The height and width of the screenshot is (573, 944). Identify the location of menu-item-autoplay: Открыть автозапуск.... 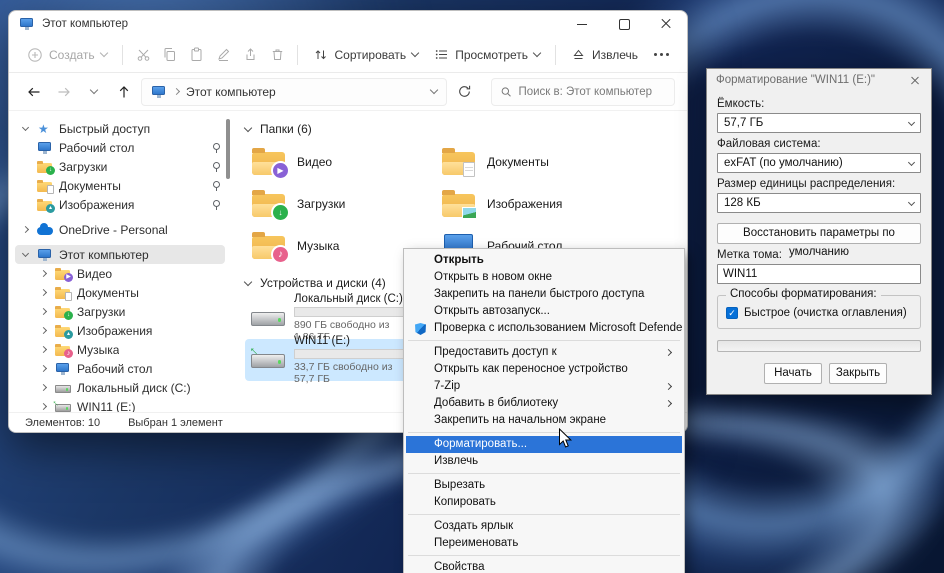
(544, 311).